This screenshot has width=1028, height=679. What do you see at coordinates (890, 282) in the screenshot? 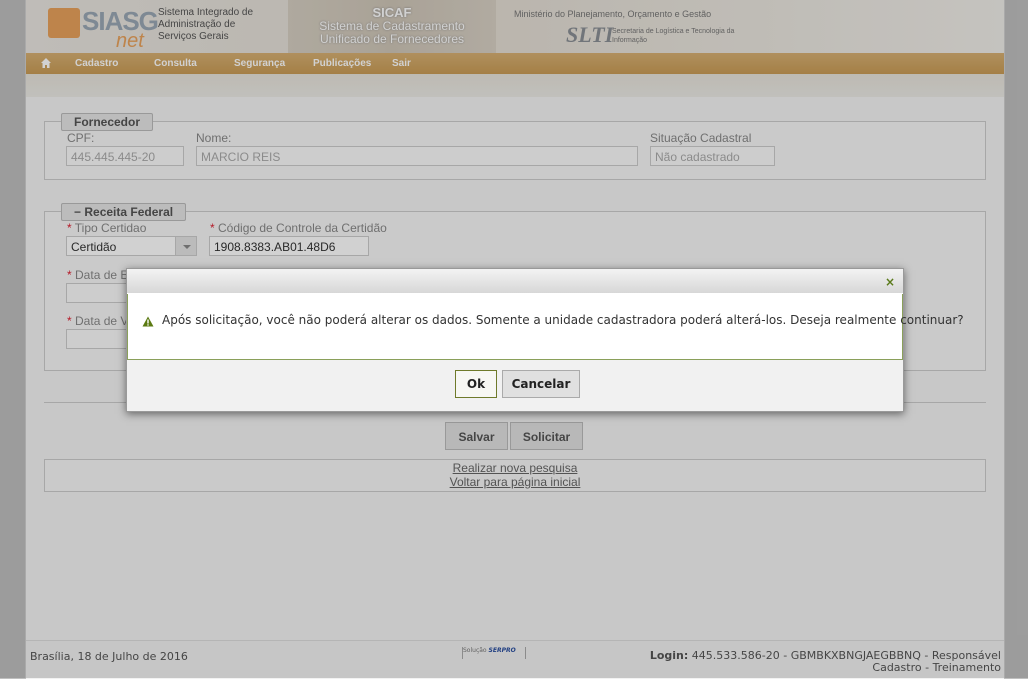
I see `close-icon: ×` at bounding box center [890, 282].